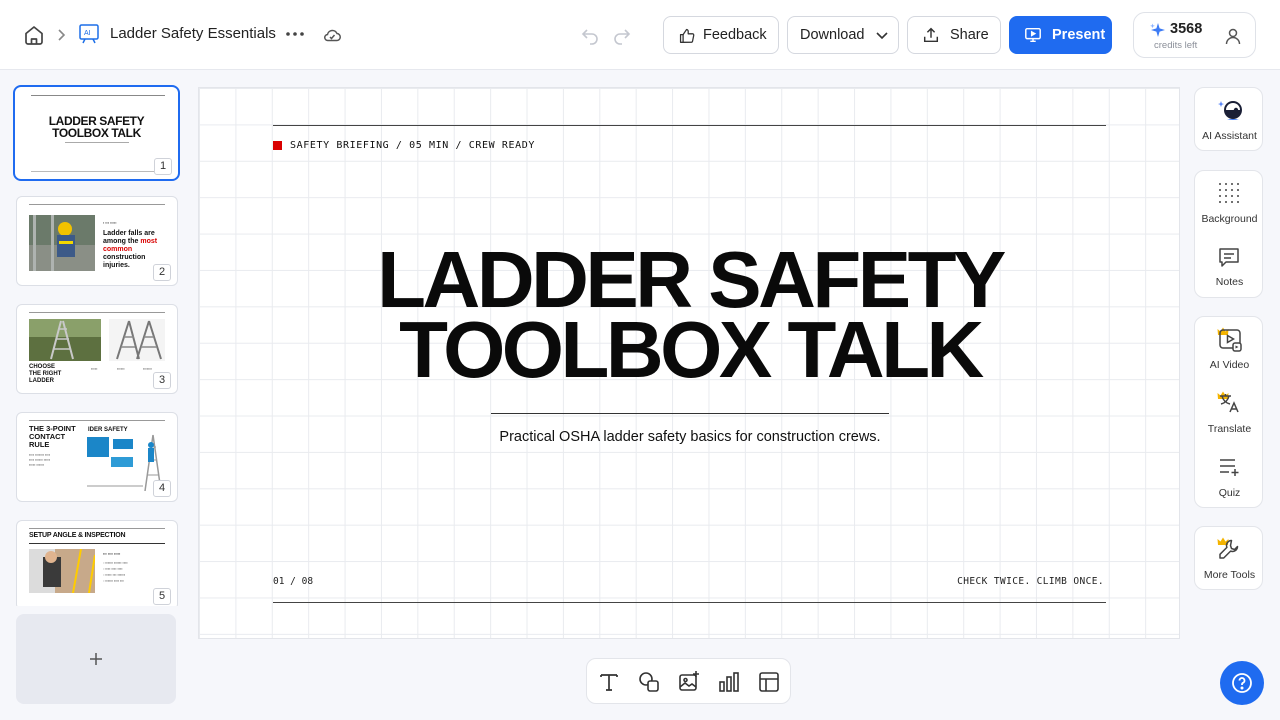 The height and width of the screenshot is (720, 1280). I want to click on bottom-rule, so click(689, 602).